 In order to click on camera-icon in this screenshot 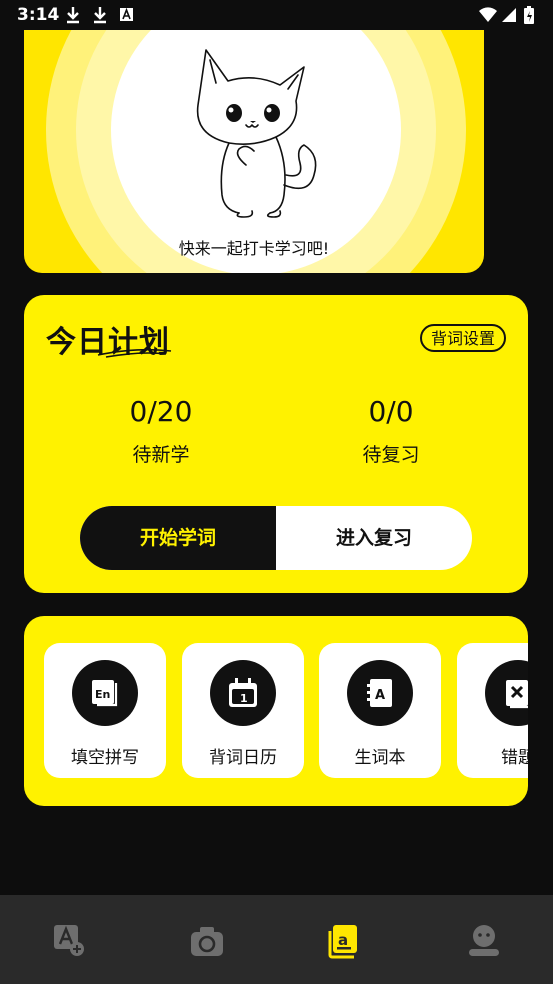, I will do `click(207, 941)`.